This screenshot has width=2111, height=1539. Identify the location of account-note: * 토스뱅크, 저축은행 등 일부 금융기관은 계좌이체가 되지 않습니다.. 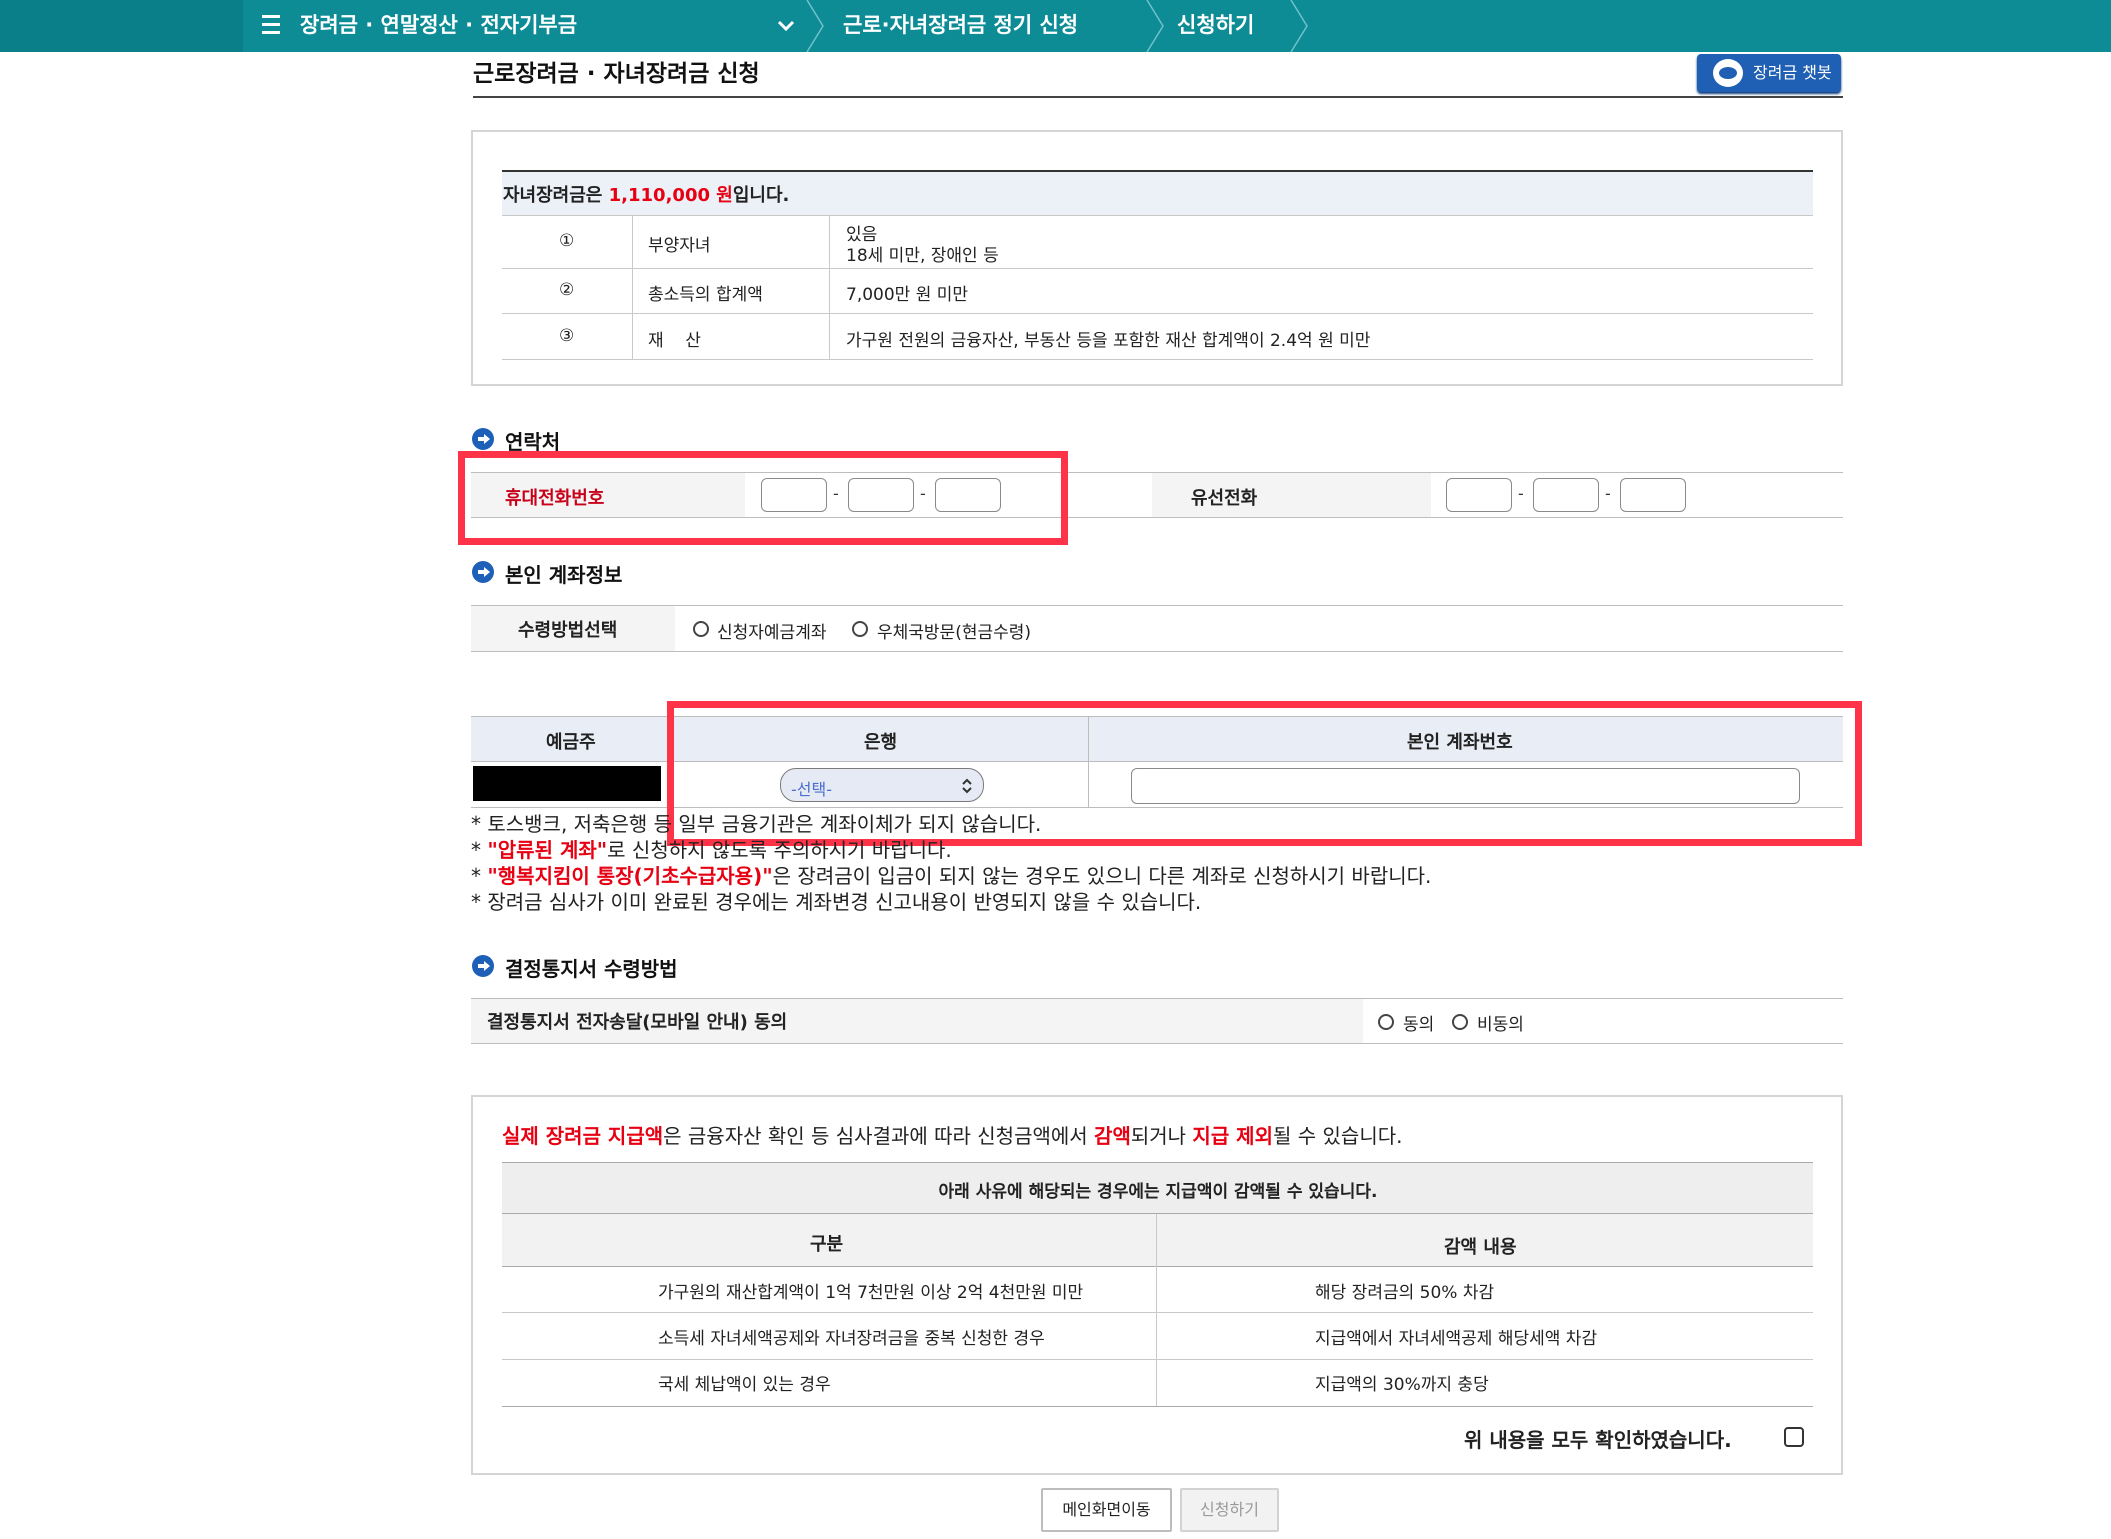
(756, 824).